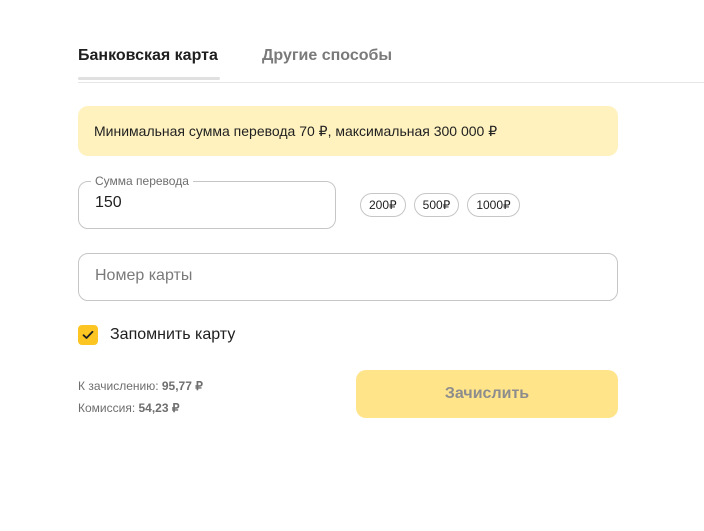  Describe the element at coordinates (142, 181) in the screenshot. I see `amount-label: Сумма перевода` at that location.